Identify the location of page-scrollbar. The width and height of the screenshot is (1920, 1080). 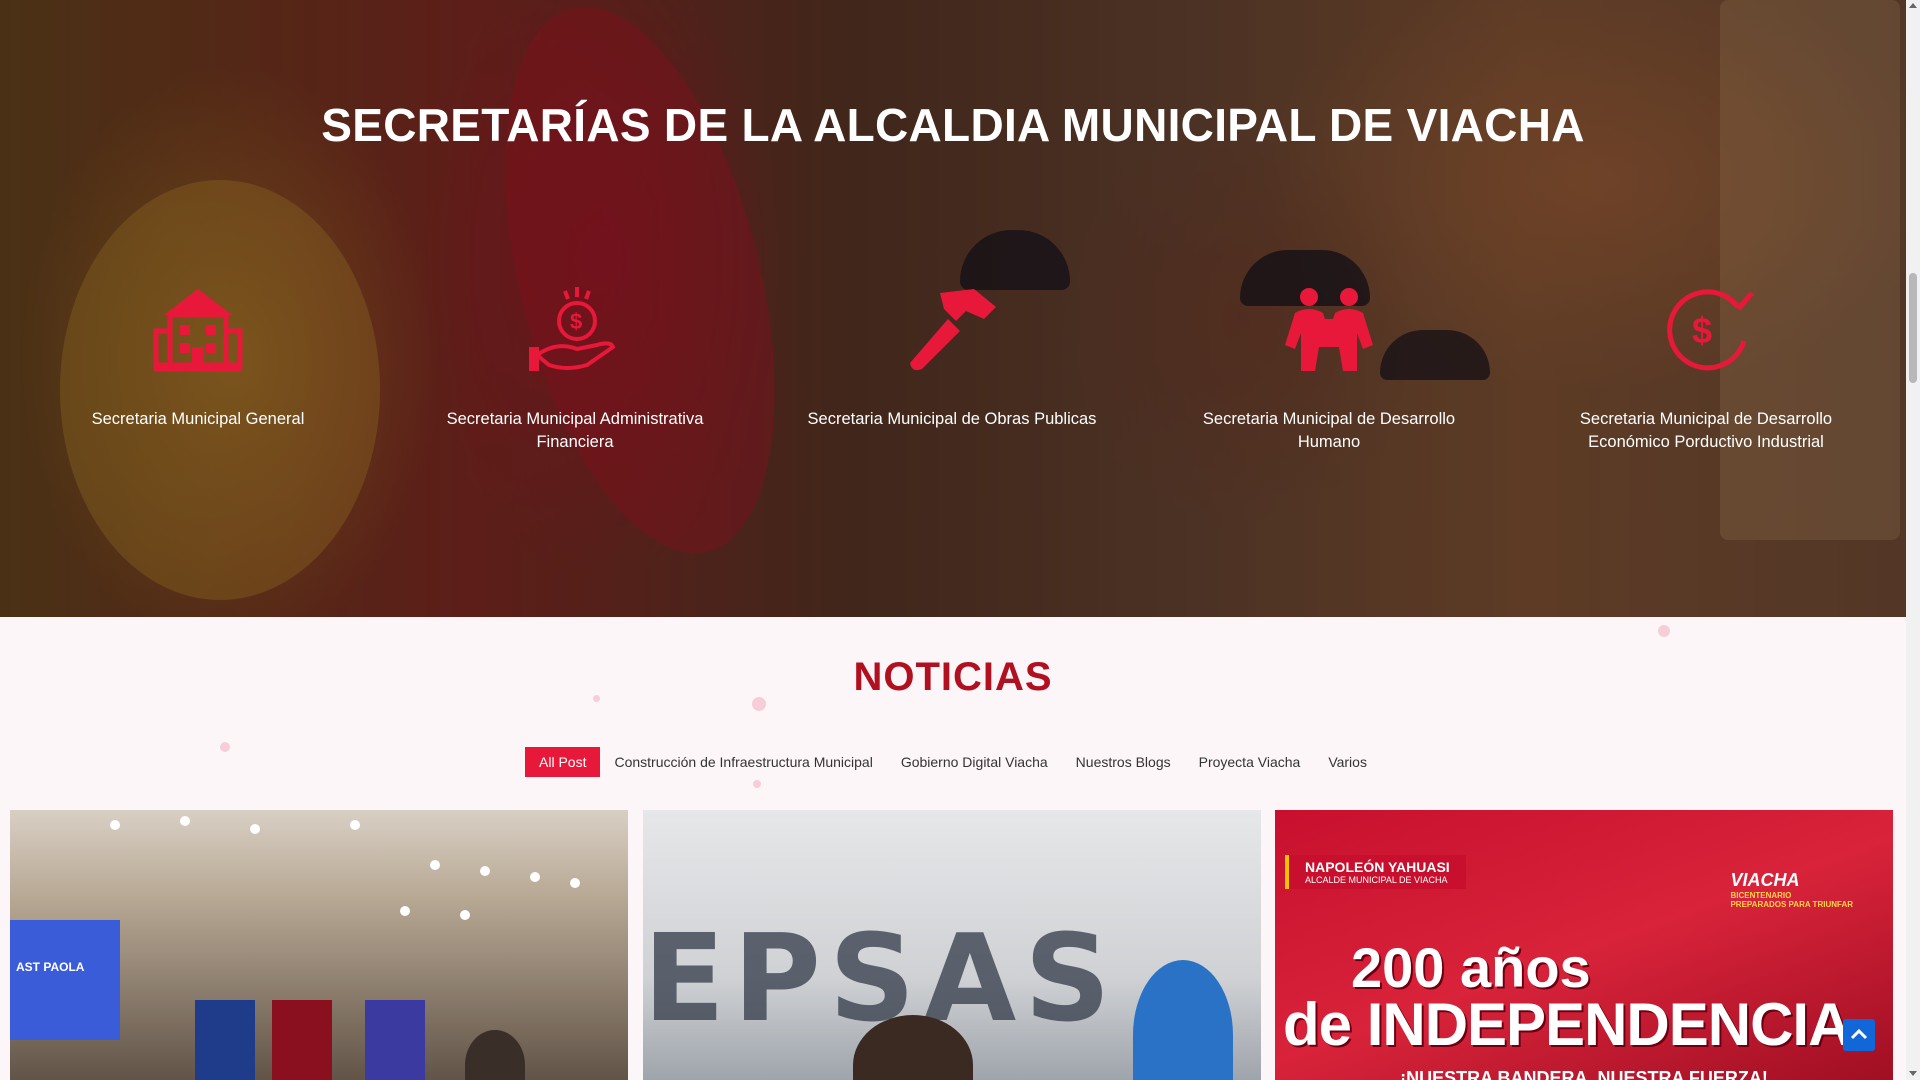
(1913, 540).